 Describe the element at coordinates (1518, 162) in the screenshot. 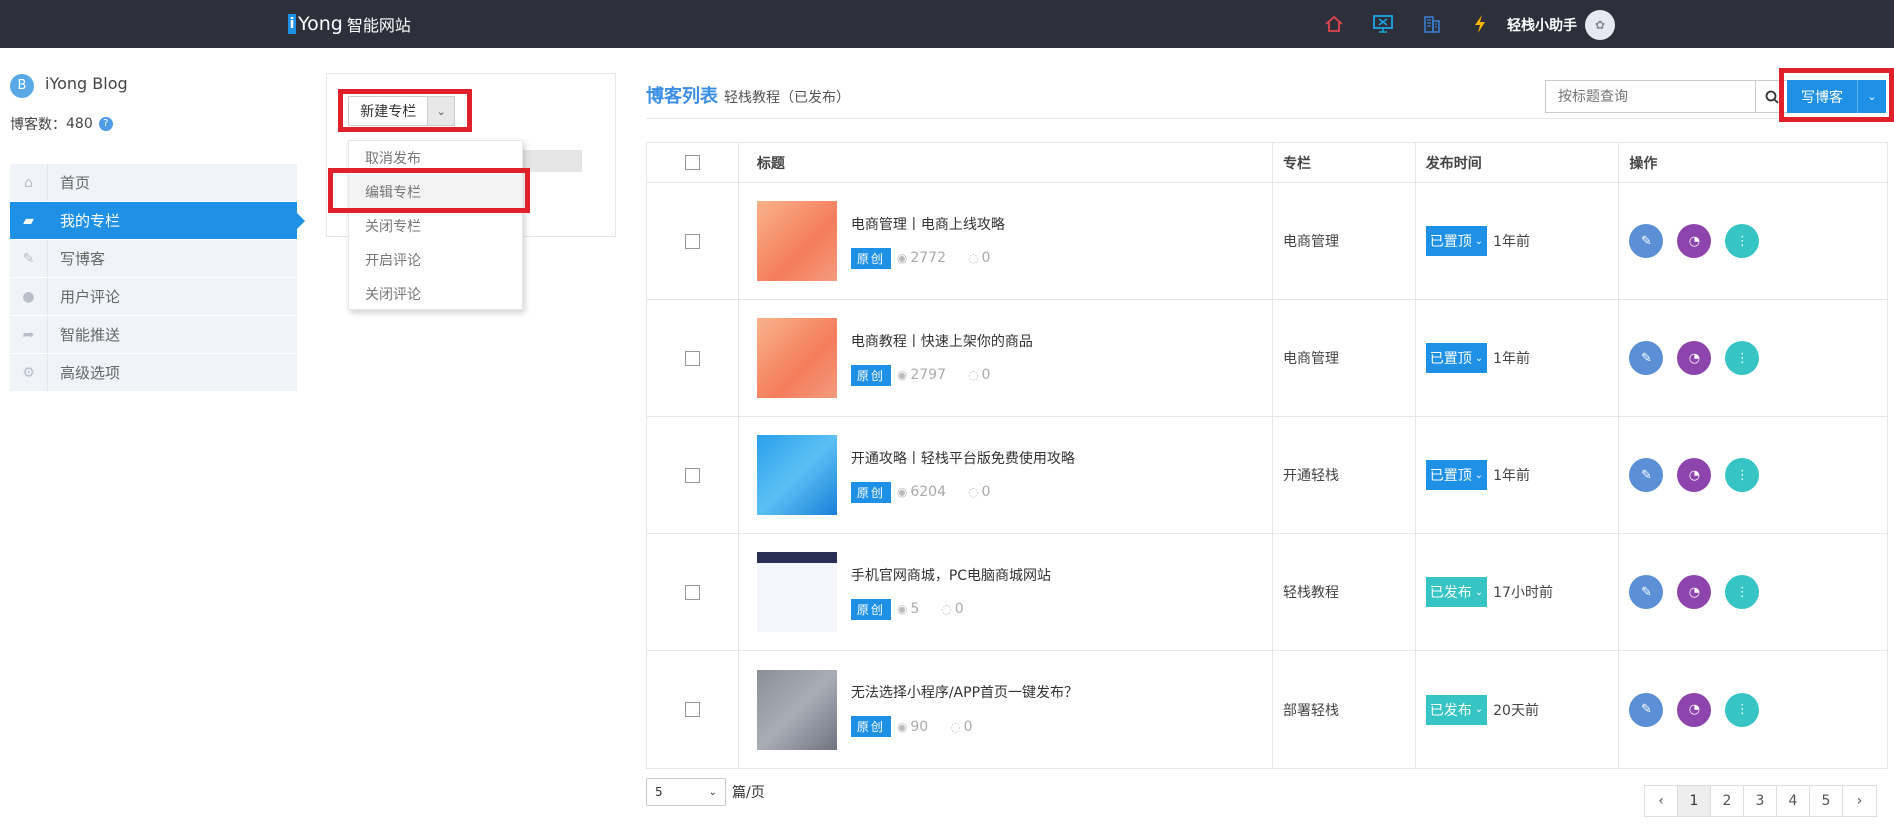

I see `header-time: 发布时间` at that location.